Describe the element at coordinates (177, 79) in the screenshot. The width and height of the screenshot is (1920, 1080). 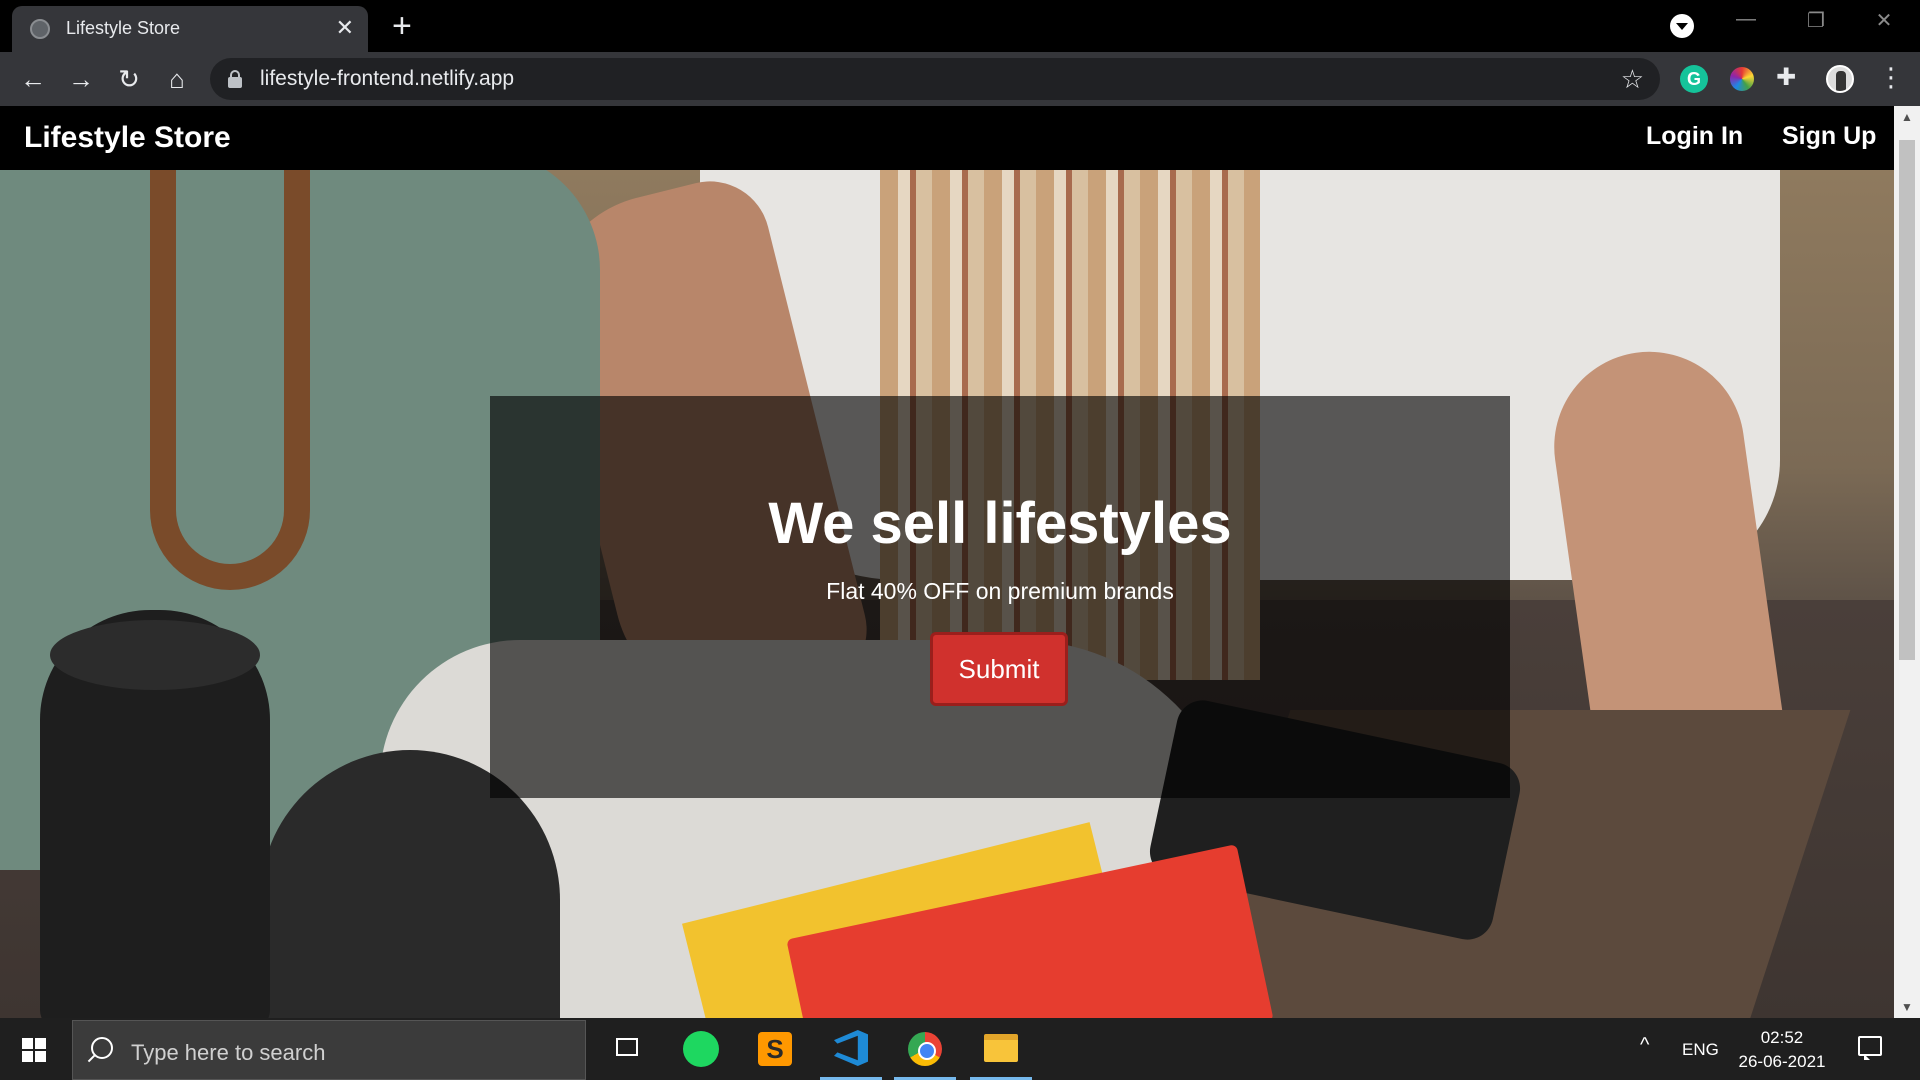
I see `home-icon: ⌂` at that location.